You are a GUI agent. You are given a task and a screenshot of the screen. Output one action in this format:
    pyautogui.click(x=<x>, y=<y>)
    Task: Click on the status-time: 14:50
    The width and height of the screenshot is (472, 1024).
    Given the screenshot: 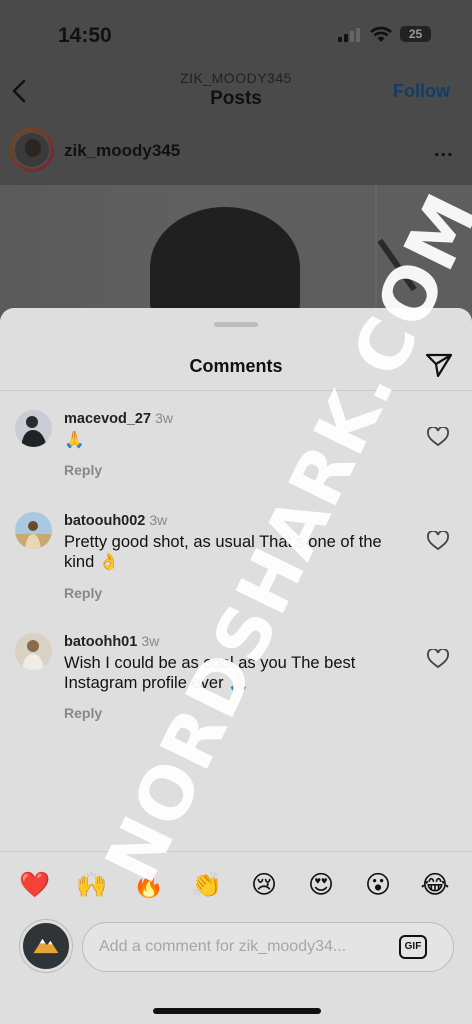 What is the action you would take?
    pyautogui.click(x=85, y=35)
    